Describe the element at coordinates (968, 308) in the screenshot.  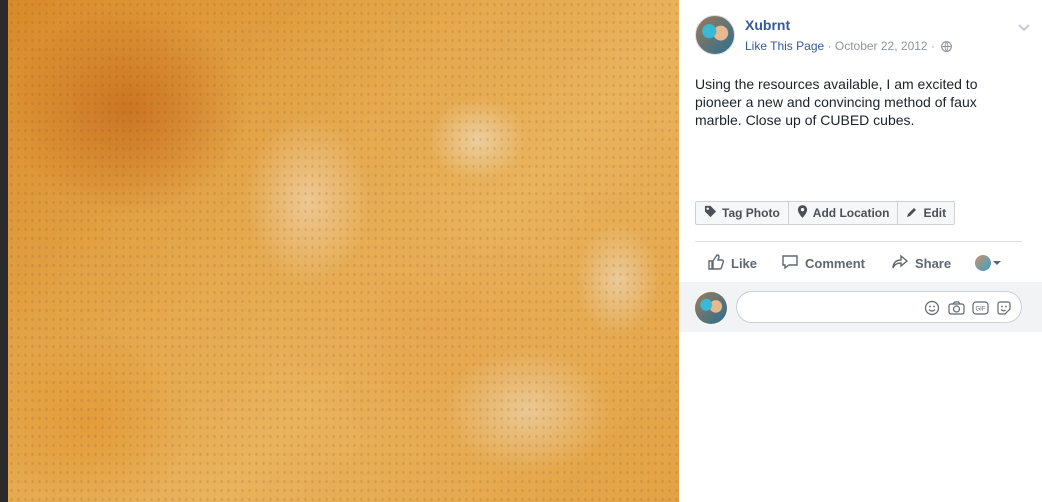
I see `comment-tools: GIF` at that location.